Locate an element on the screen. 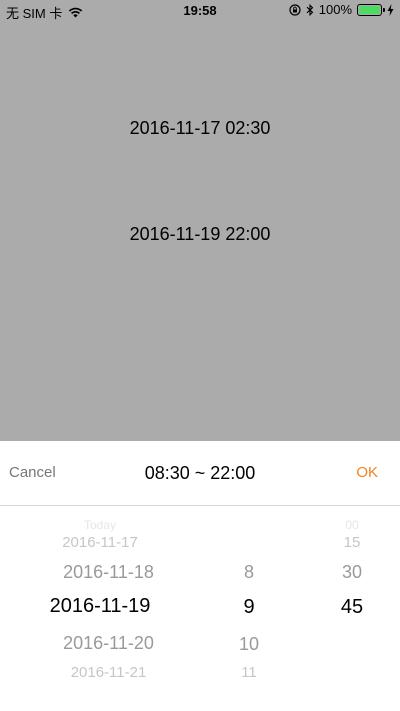 Image resolution: width=400 pixels, height=711 pixels. status-bar: 无 SIM 卡 19:58 100% is located at coordinates (200, 11).